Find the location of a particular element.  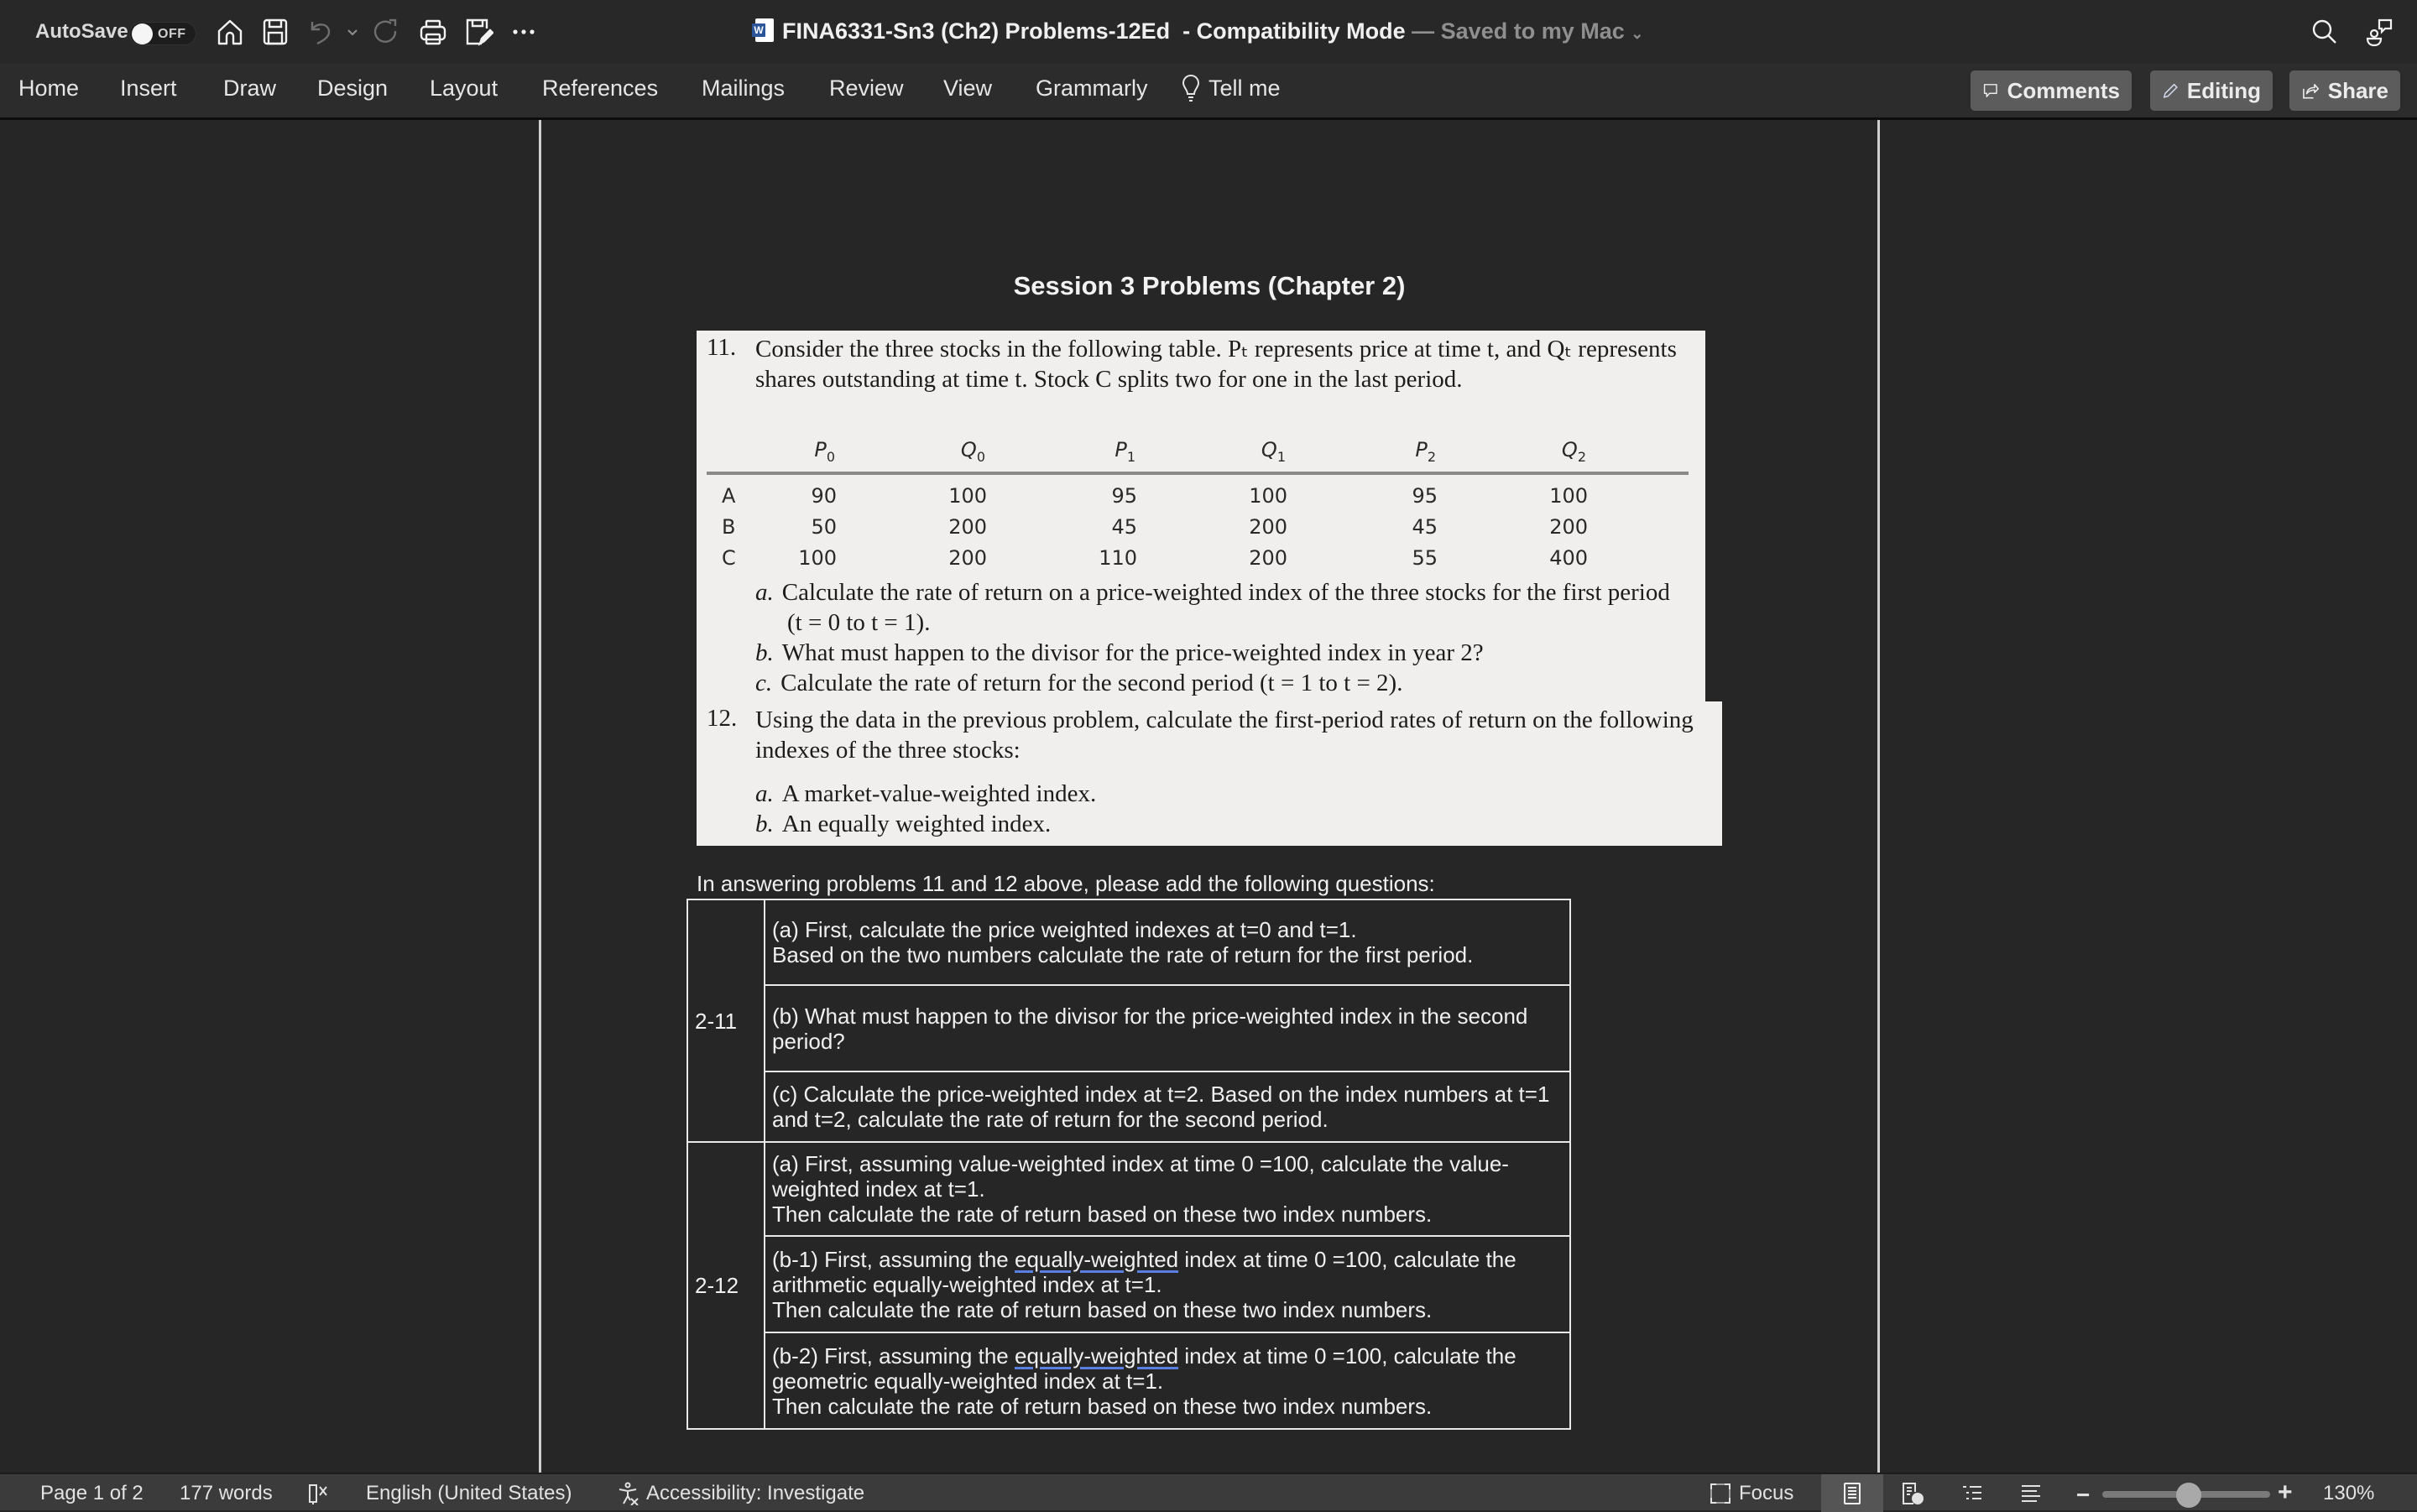

draft-view is located at coordinates (2030, 1493).